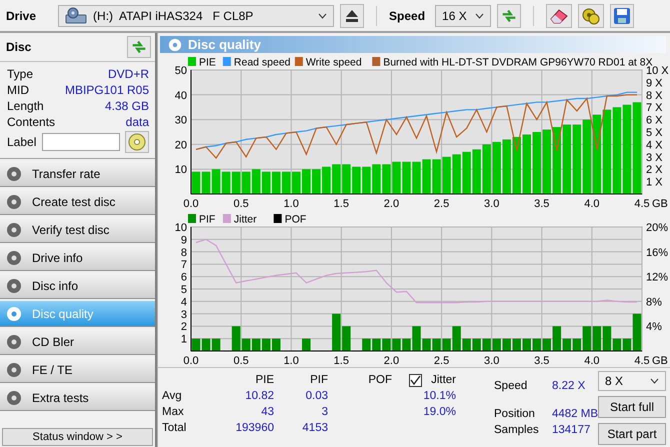  Describe the element at coordinates (442, 361) in the screenshot. I see `tick-label: 2.5` at that location.